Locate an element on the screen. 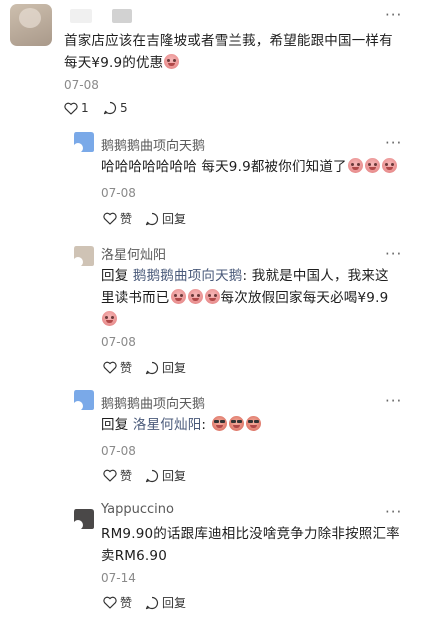 Image resolution: width=424 pixels, height=618 pixels. reply-text-segment: 每次放假回家每天必喝¥9.9 is located at coordinates (304, 298).